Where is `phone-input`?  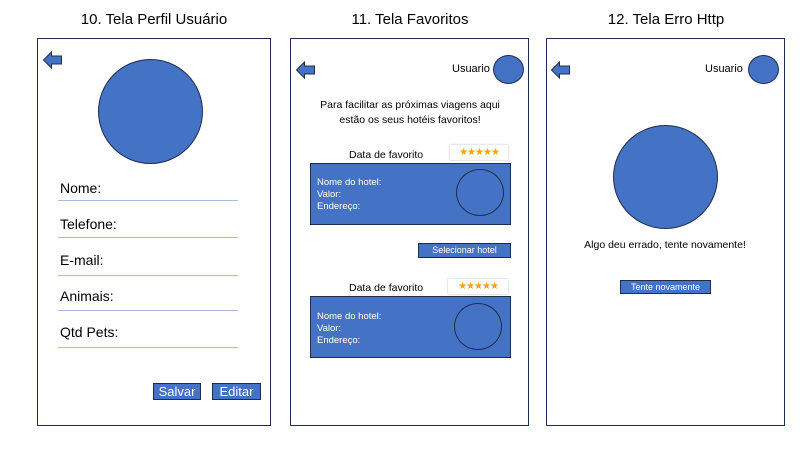 phone-input is located at coordinates (148, 237).